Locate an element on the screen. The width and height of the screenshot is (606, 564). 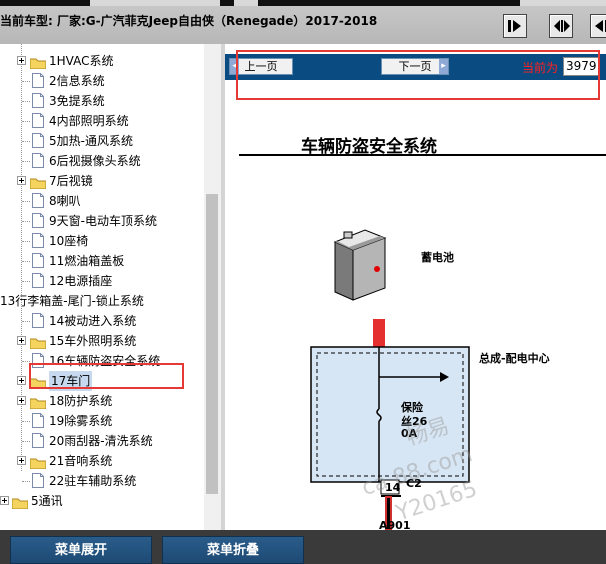
tree-scrollbar is located at coordinates (212, 287).